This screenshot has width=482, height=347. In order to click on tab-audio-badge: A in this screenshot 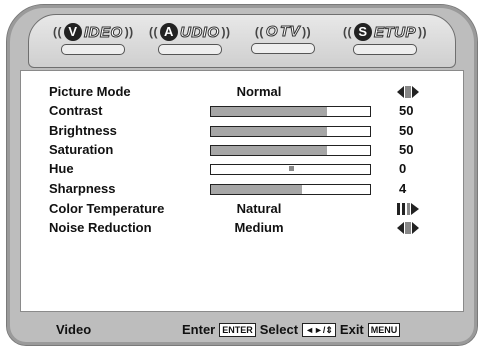, I will do `click(169, 32)`.